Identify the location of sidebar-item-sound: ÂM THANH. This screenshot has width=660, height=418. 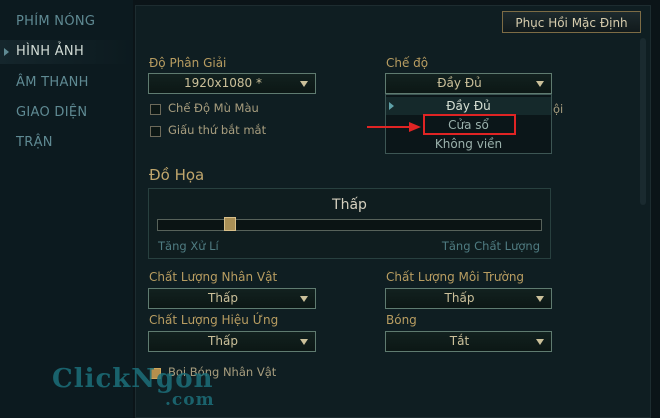
(66, 83).